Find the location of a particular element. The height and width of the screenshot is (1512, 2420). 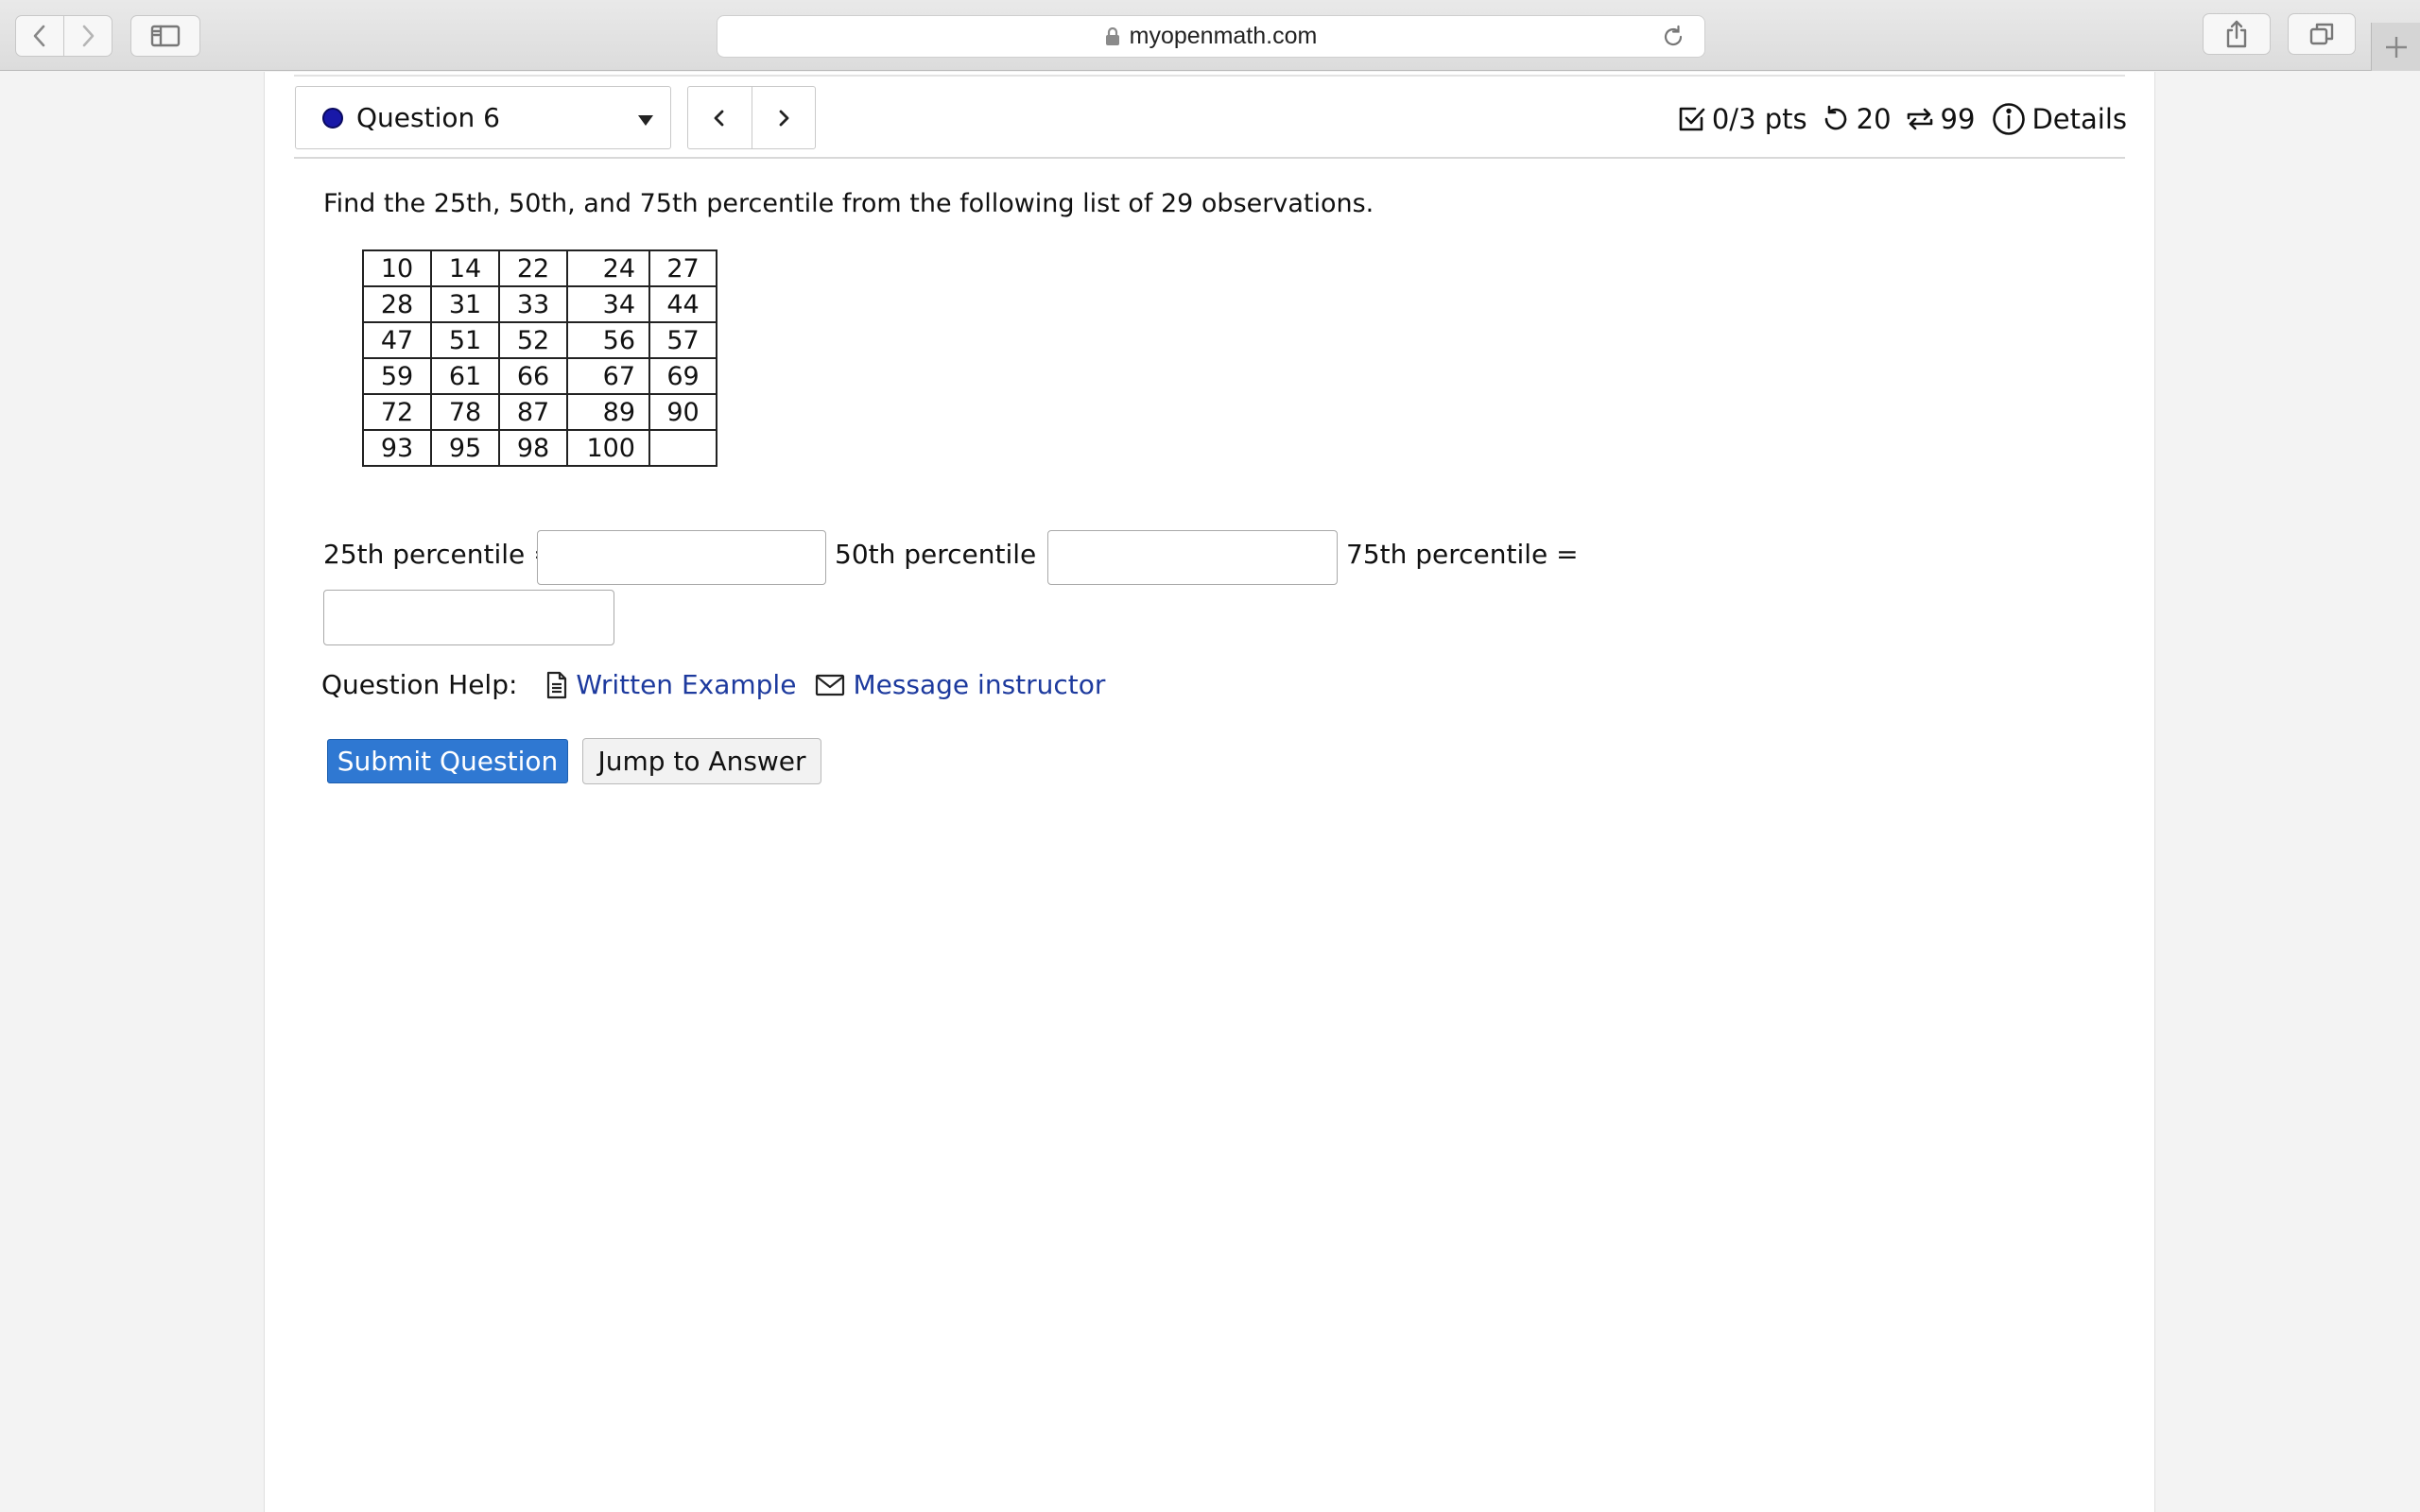

share-button is located at coordinates (2237, 34).